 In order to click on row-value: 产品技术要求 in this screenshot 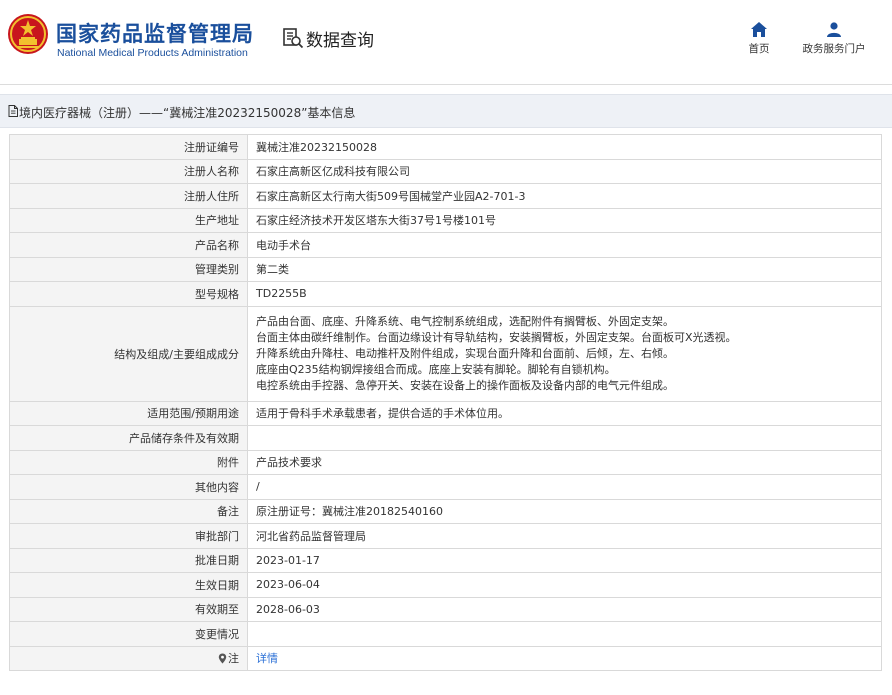, I will do `click(564, 462)`.